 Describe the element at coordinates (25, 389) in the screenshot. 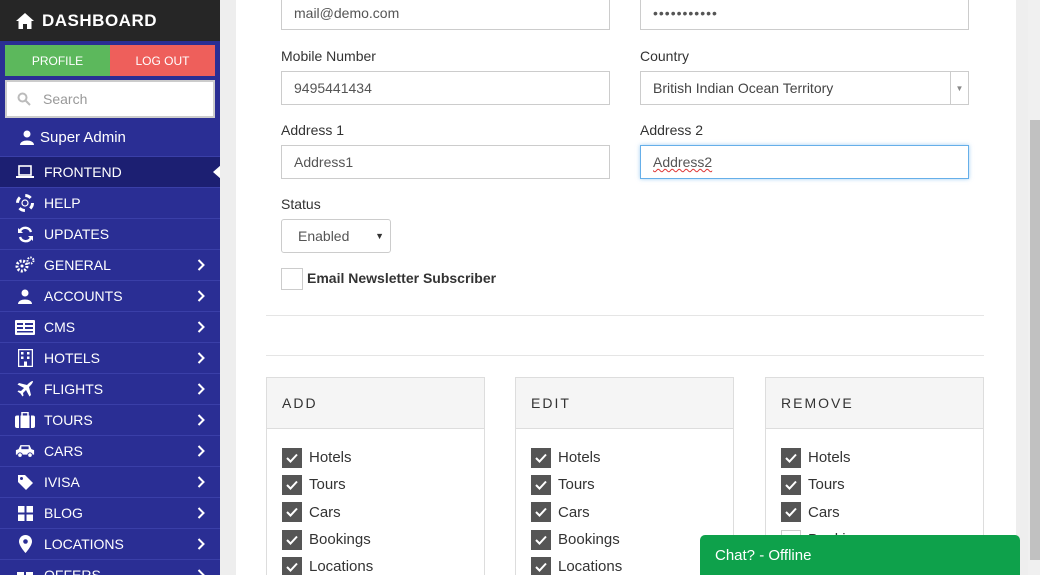

I see `plane-icon` at that location.